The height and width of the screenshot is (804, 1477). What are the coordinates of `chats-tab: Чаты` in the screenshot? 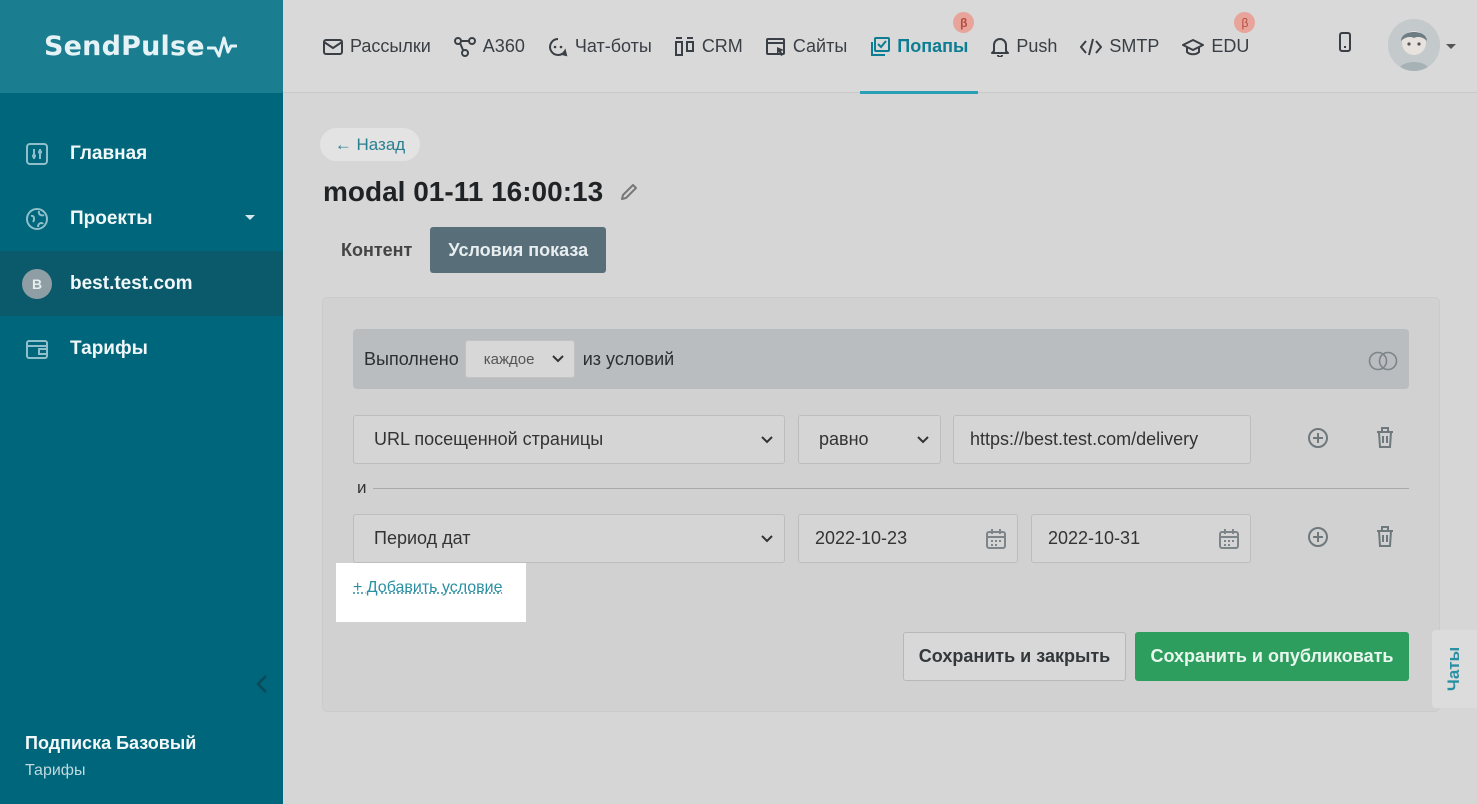 It's located at (1454, 669).